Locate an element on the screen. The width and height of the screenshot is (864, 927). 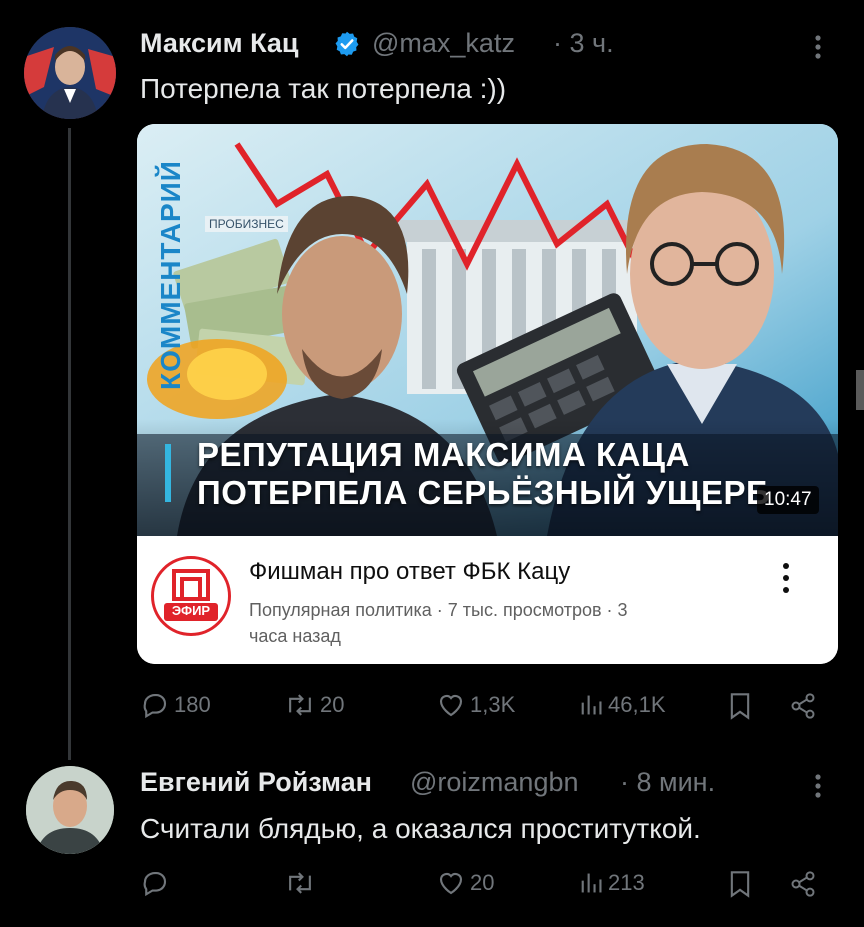
author-handle: @max_katz is located at coordinates (443, 43).